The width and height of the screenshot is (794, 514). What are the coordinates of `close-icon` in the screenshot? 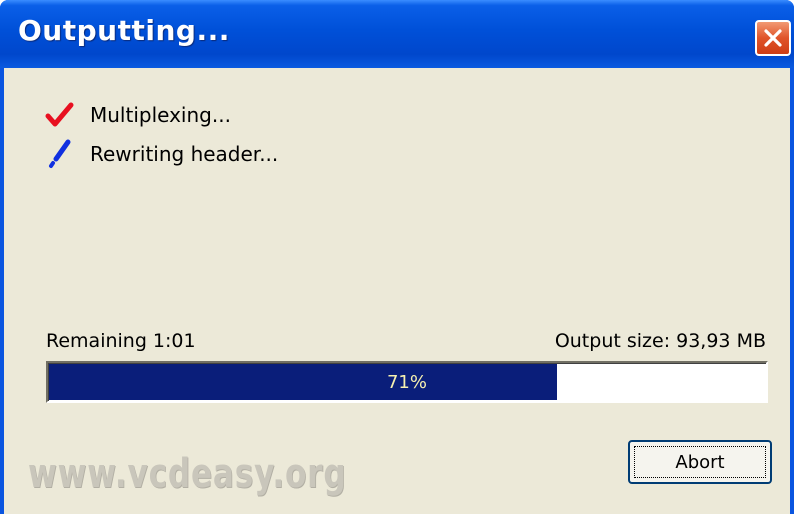 It's located at (773, 38).